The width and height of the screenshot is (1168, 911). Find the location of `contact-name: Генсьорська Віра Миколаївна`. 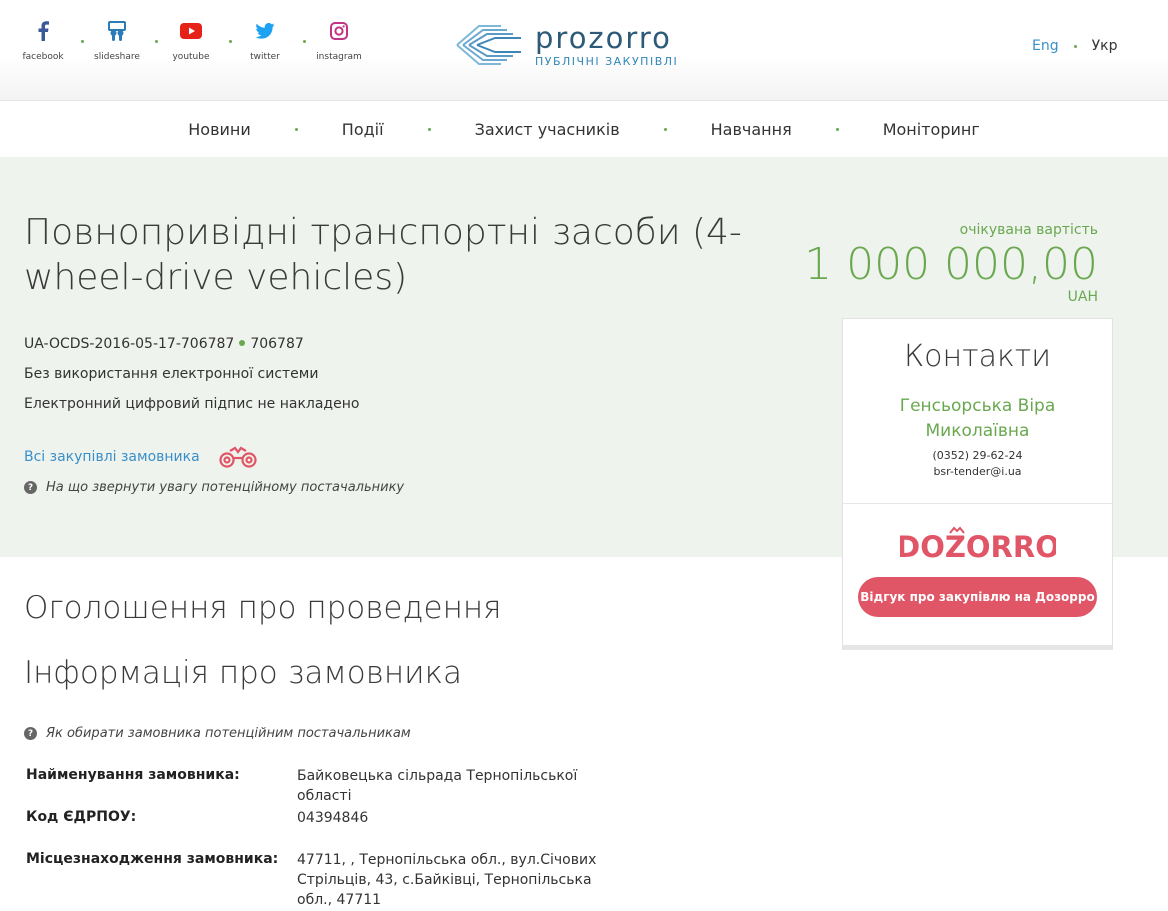

contact-name: Генсьорська Віра Миколаївна is located at coordinates (977, 418).